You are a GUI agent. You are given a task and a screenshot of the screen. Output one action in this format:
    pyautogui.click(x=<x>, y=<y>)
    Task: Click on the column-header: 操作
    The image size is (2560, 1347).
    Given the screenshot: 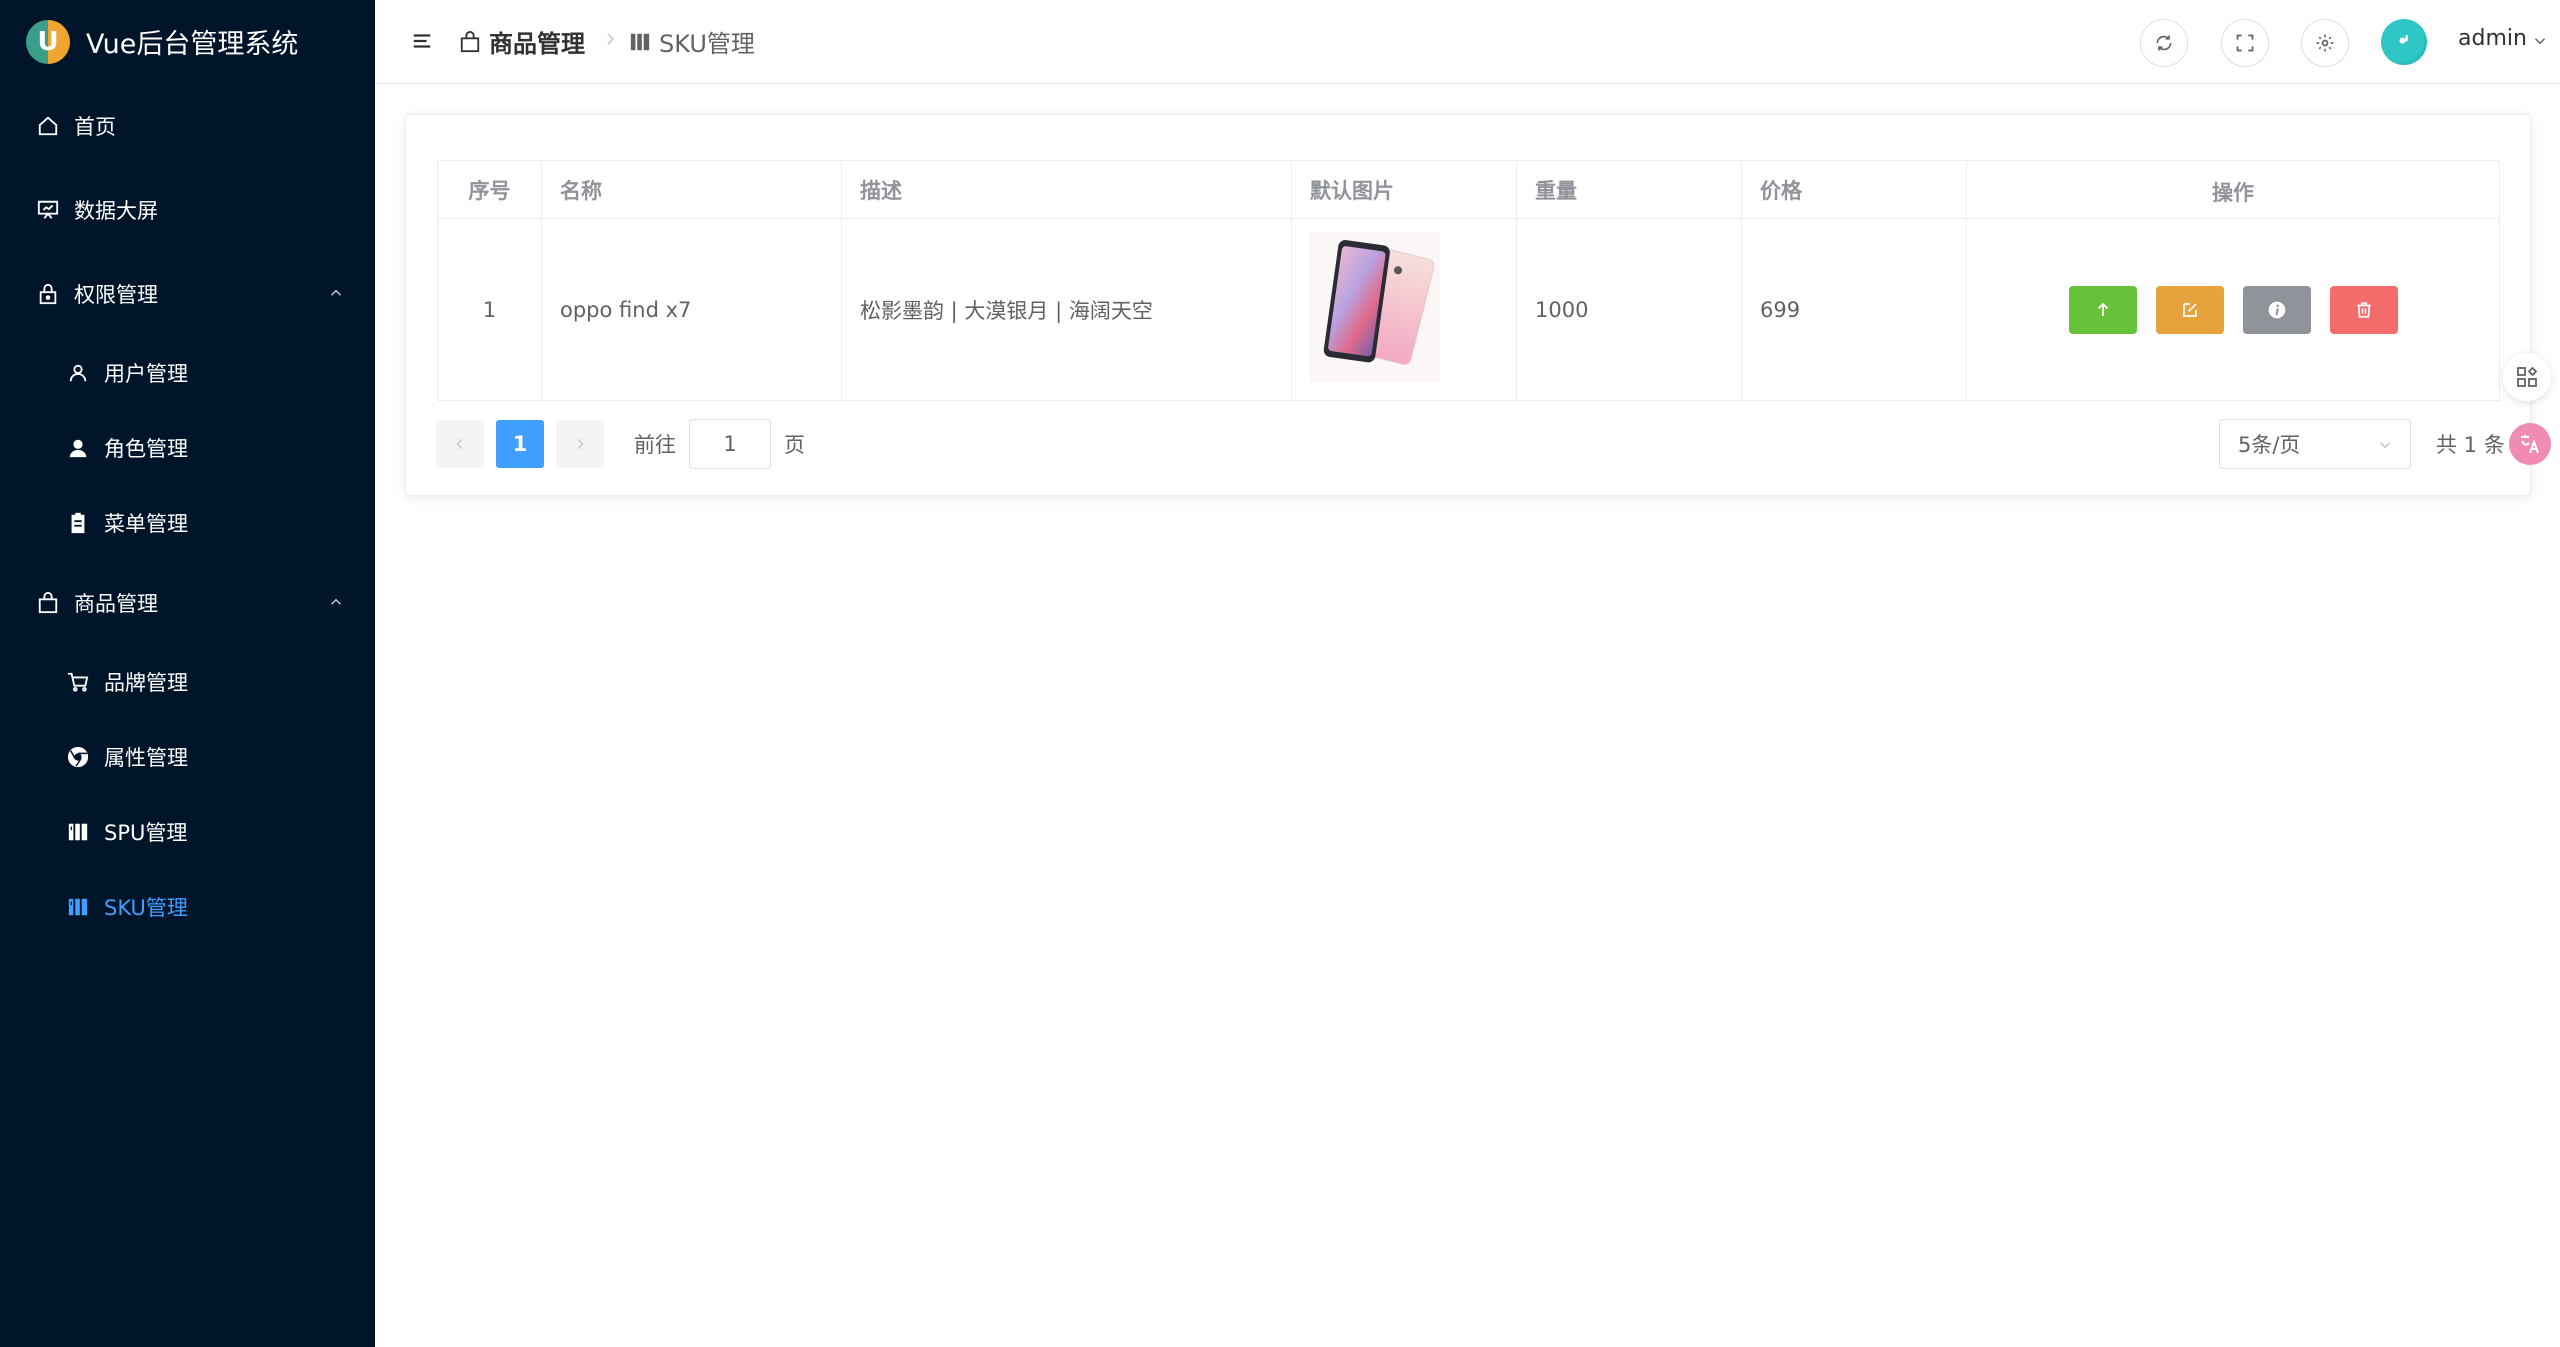 What is the action you would take?
    pyautogui.click(x=2233, y=189)
    